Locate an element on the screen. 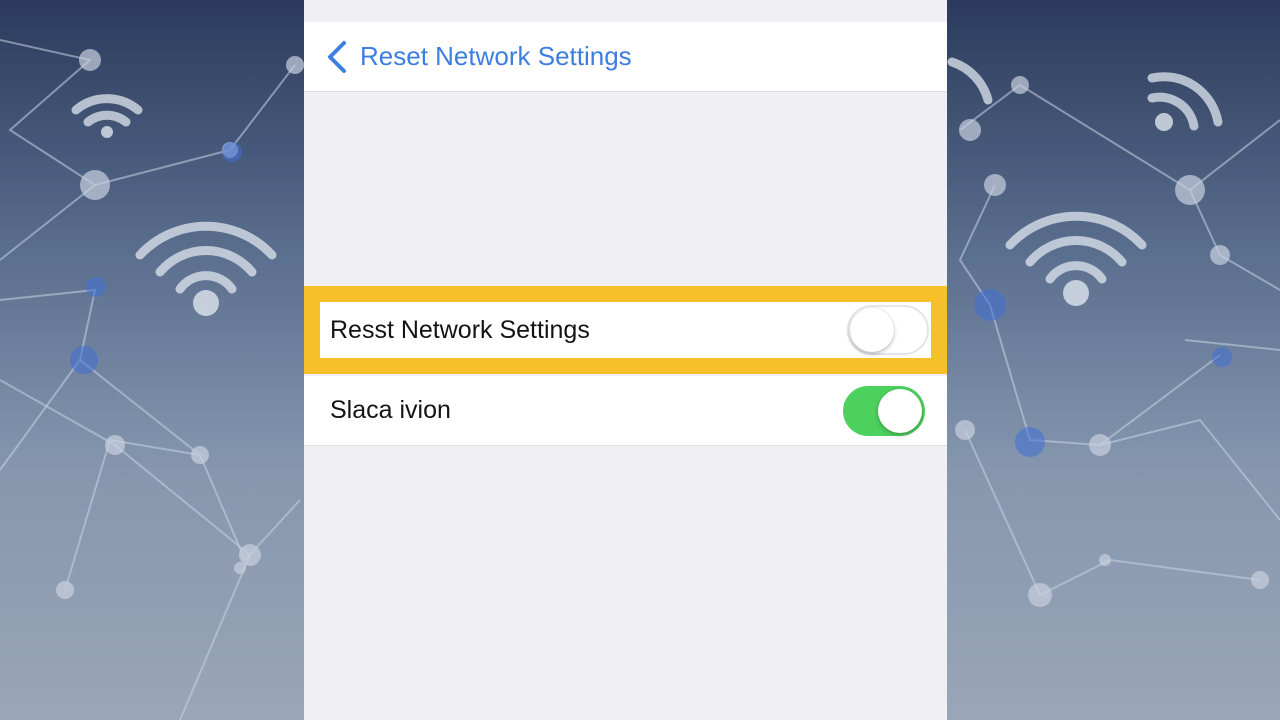 The image size is (1280, 720). status-bar-area is located at coordinates (625, 11).